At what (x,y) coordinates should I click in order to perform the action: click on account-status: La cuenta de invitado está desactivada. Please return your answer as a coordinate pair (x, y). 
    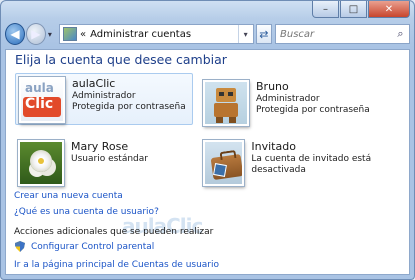
    Looking at the image, I should click on (311, 164).